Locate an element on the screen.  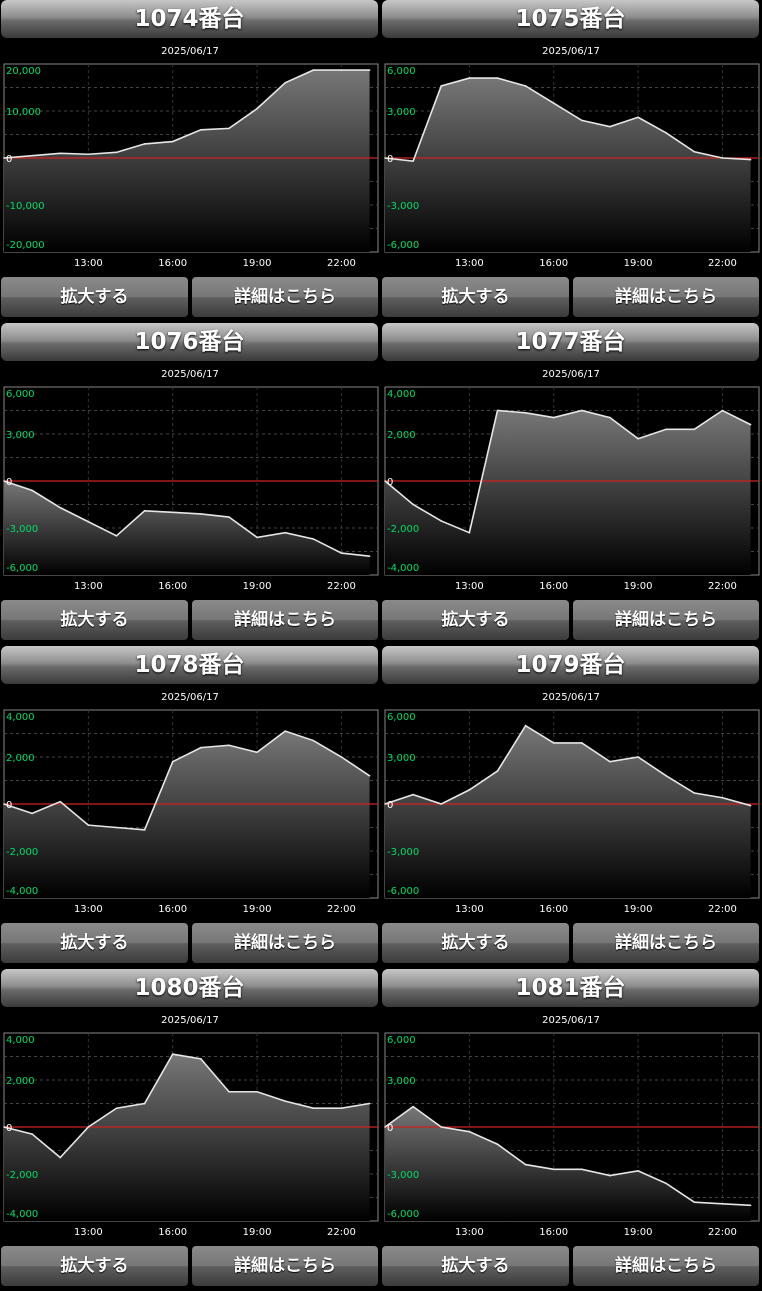
machine-title: 1074番台 is located at coordinates (189, 19).